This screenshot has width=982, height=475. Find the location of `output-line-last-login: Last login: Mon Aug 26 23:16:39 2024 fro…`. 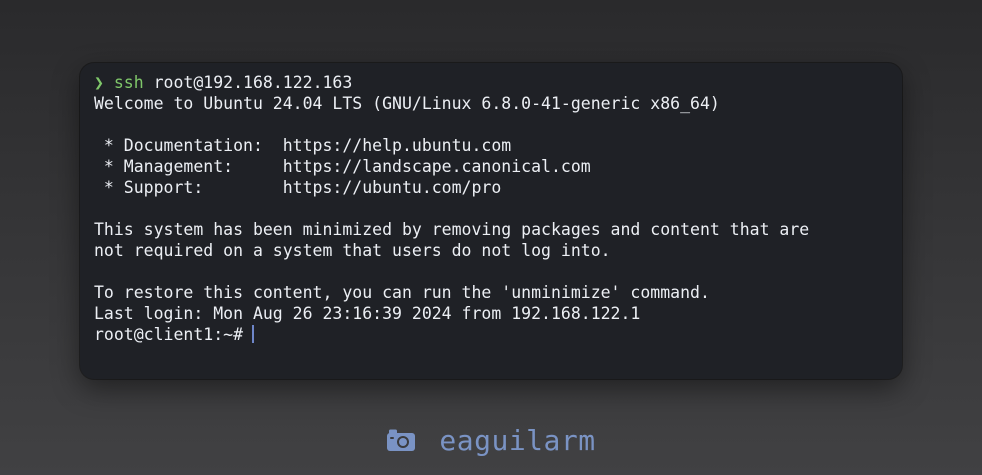

output-line-last-login: Last login: Mon Aug 26 23:16:39 2024 fro… is located at coordinates (367, 313).